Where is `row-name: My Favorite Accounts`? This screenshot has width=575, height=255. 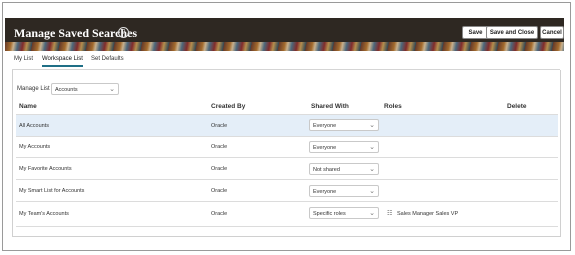
row-name: My Favorite Accounts is located at coordinates (45, 169).